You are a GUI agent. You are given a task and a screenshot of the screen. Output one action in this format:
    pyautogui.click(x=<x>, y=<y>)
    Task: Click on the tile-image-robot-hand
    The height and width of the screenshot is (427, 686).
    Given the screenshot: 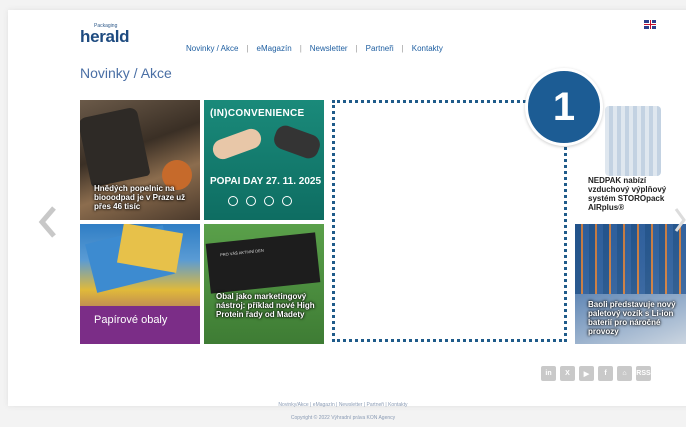 What is the action you would take?
    pyautogui.click(x=297, y=142)
    